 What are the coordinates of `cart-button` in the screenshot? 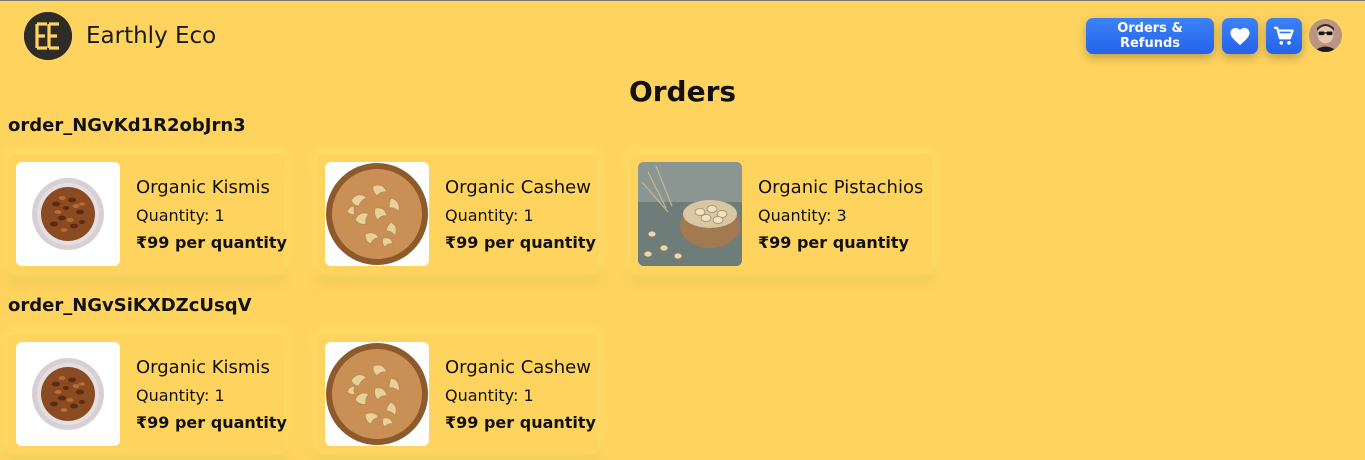 It's located at (1284, 36).